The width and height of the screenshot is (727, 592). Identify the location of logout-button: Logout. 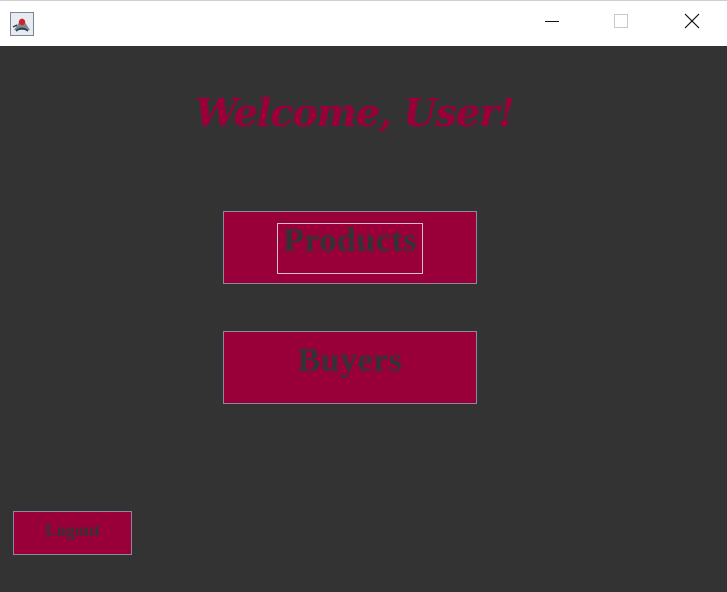
(72, 533).